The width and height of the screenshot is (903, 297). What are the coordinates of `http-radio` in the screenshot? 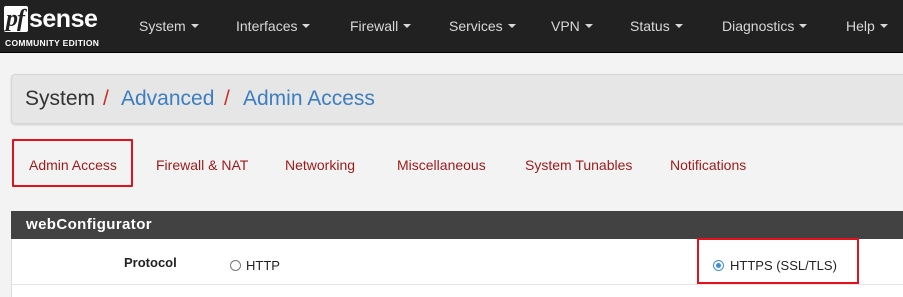 It's located at (235, 265).